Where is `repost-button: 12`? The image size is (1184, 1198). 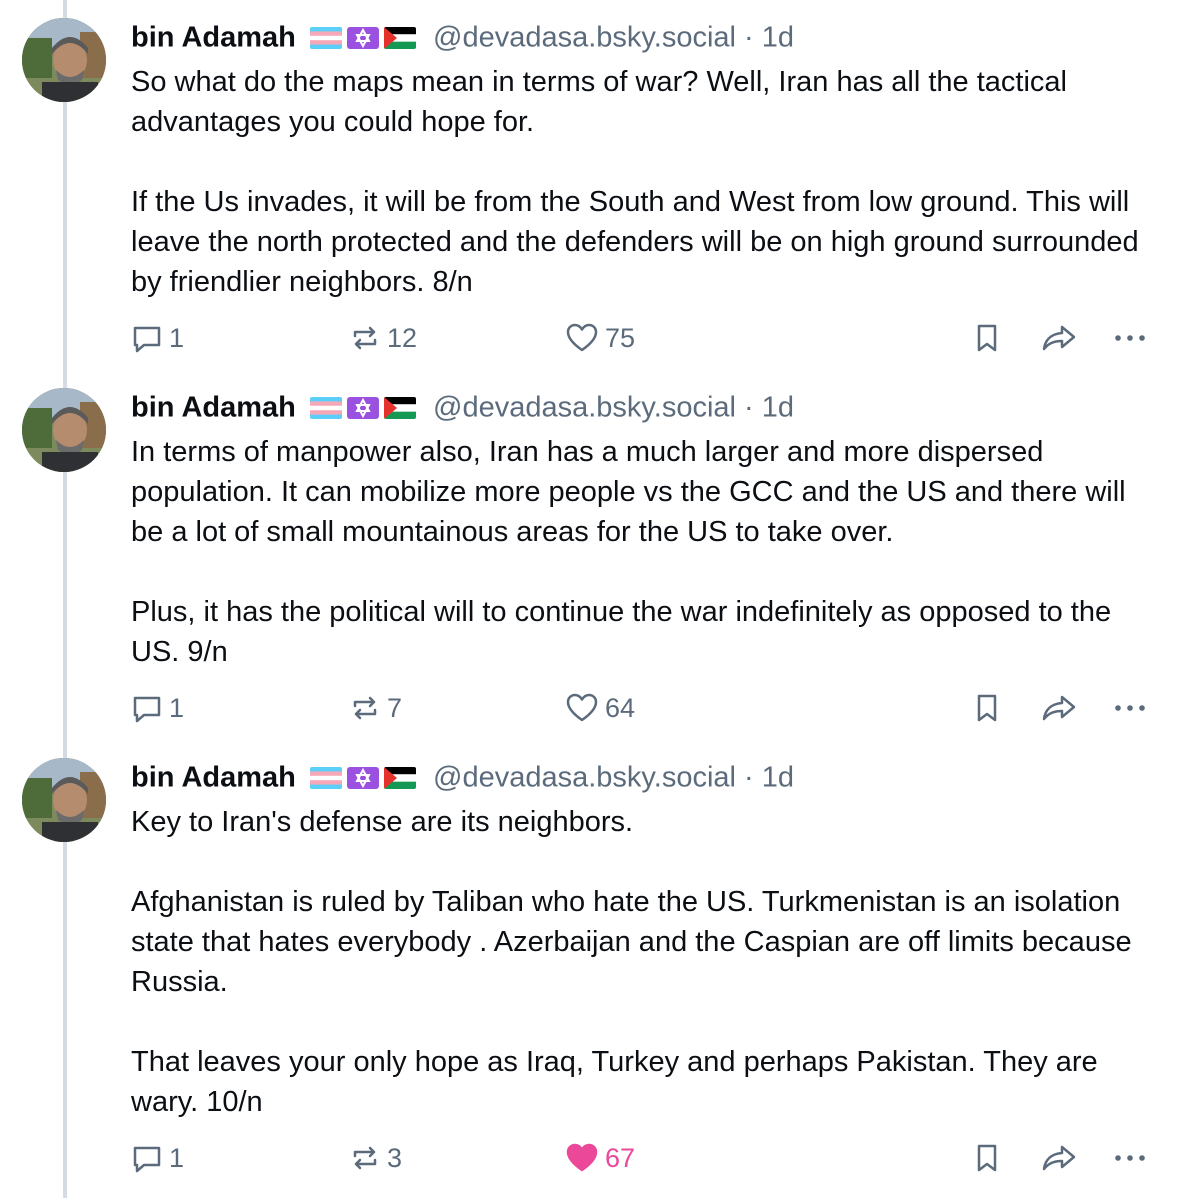 repost-button: 12 is located at coordinates (383, 338).